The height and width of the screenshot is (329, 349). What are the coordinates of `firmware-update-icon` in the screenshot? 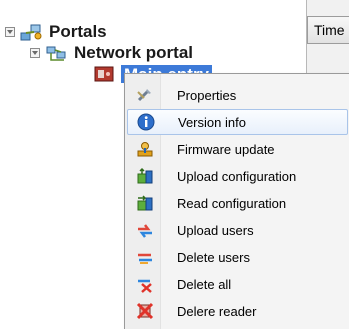 It's located at (145, 149).